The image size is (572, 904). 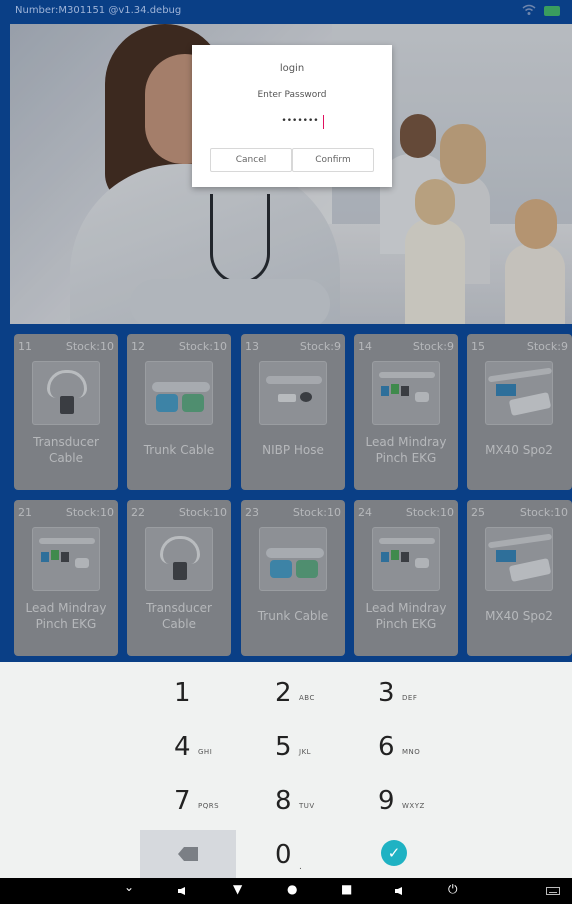 What do you see at coordinates (293, 450) in the screenshot?
I see `product-name: NIBP Hose` at bounding box center [293, 450].